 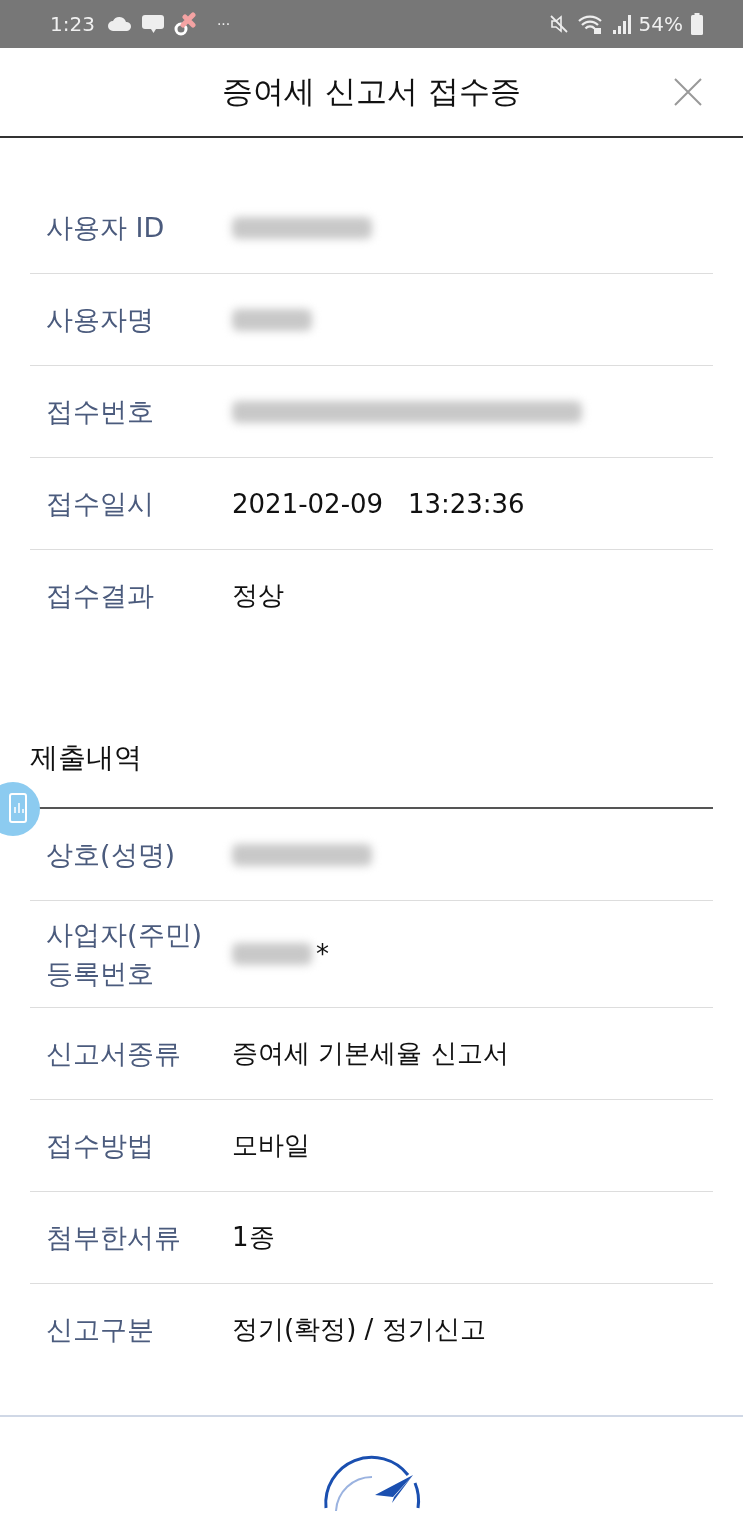 I want to click on pacifier-icon, so click(x=185, y=24).